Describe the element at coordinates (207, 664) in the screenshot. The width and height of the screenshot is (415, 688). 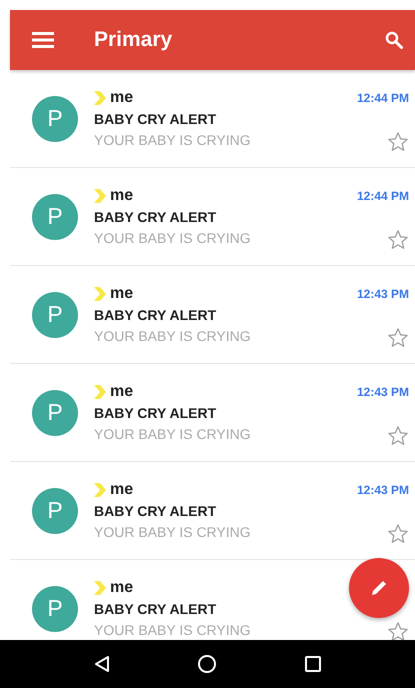
I see `home-icon` at that location.